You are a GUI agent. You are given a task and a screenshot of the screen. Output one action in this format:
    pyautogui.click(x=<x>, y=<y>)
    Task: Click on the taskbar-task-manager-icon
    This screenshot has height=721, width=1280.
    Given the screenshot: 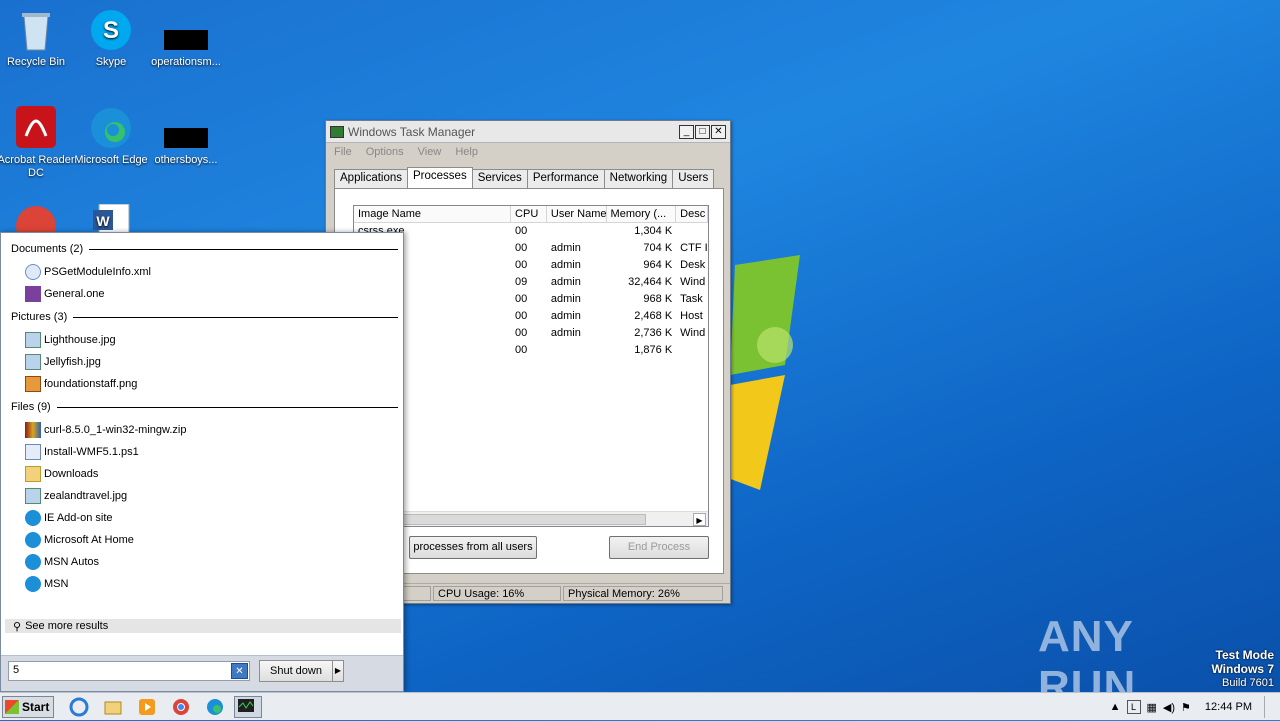 What is the action you would take?
    pyautogui.click(x=248, y=707)
    